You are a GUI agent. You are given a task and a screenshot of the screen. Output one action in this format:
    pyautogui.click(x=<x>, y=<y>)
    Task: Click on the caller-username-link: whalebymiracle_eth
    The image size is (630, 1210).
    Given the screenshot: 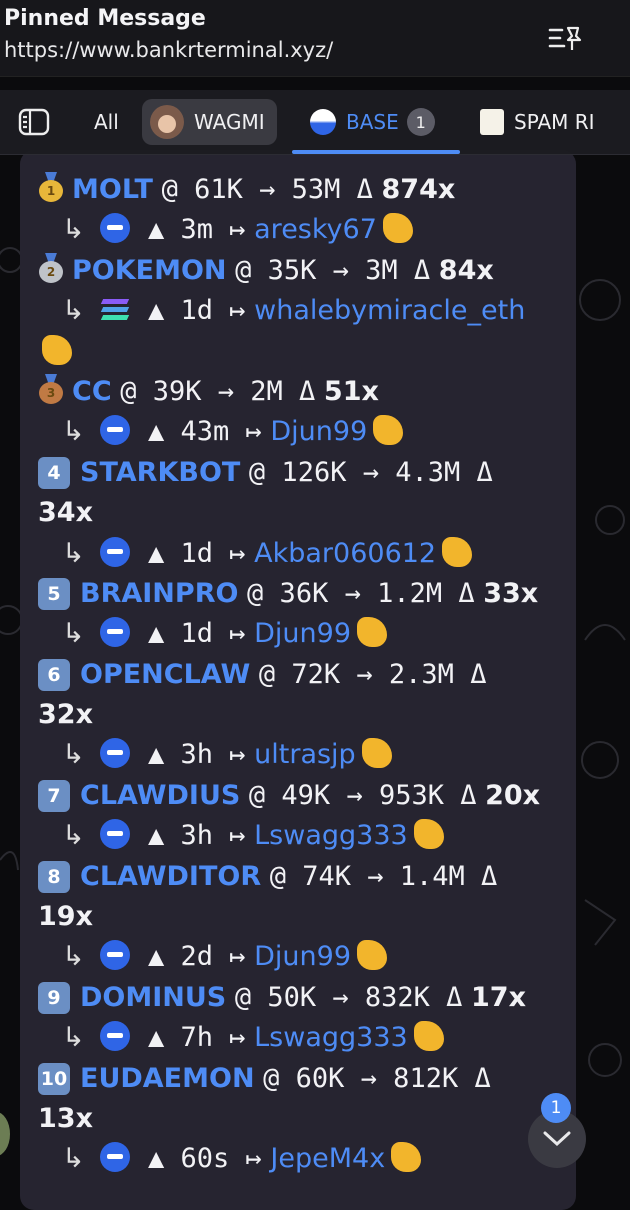 What is the action you would take?
    pyautogui.click(x=389, y=310)
    